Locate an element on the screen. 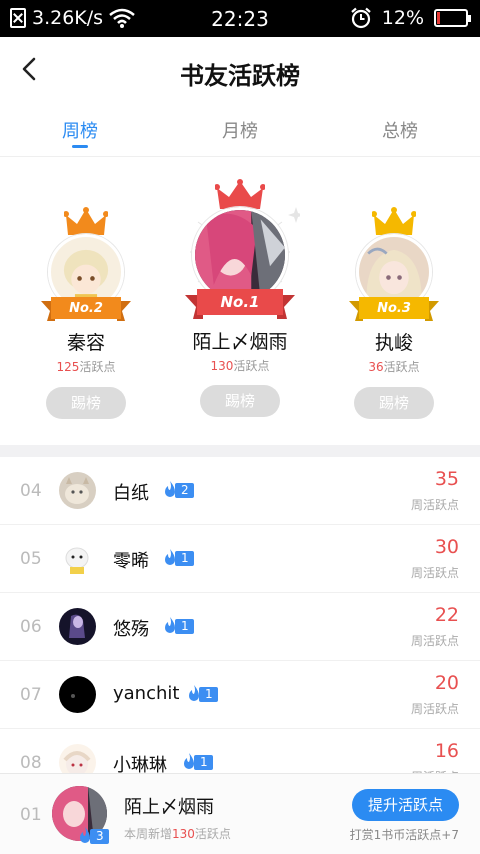 This screenshot has width=480, height=854. tab-weekly: 周榜 is located at coordinates (80, 130).